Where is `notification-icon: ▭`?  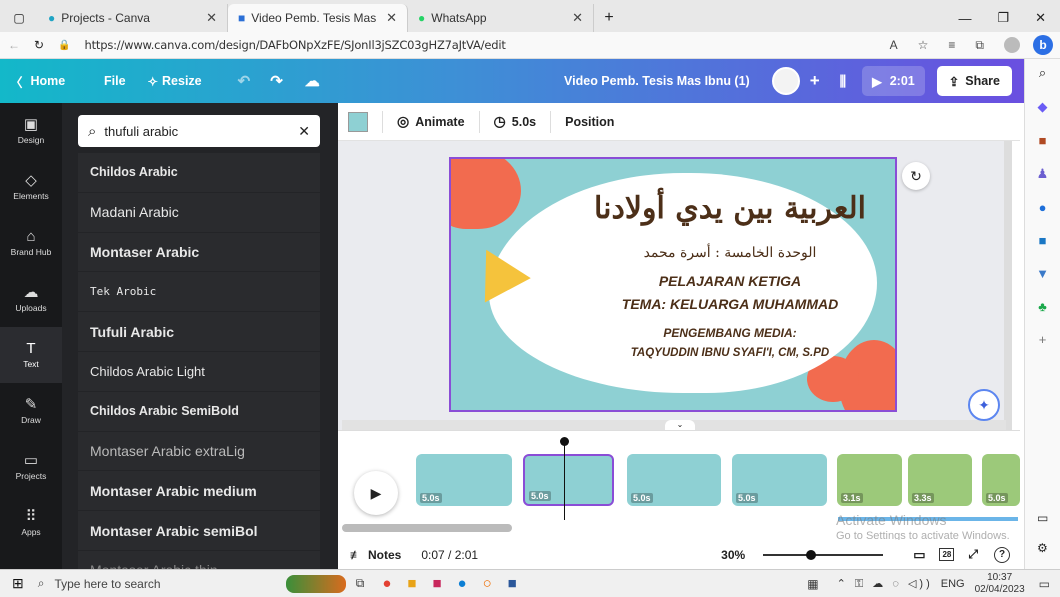
notification-icon: ▭ is located at coordinates (1044, 584).